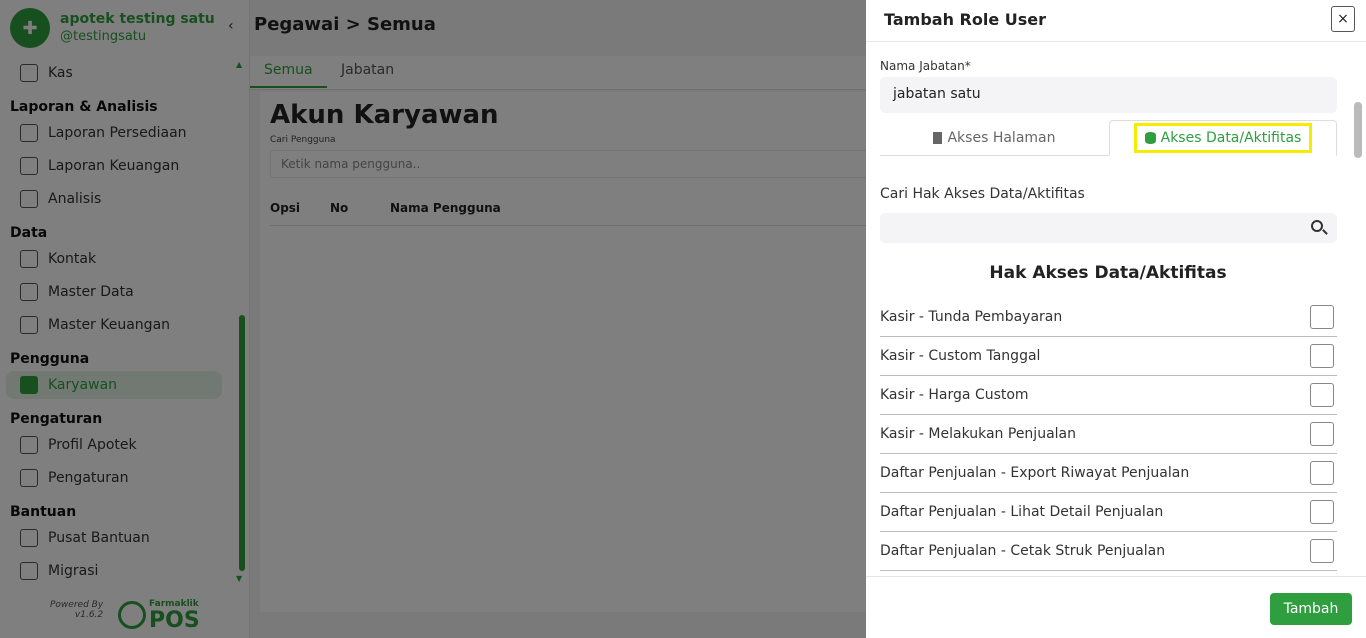  I want to click on search-icon, so click(1317, 226).